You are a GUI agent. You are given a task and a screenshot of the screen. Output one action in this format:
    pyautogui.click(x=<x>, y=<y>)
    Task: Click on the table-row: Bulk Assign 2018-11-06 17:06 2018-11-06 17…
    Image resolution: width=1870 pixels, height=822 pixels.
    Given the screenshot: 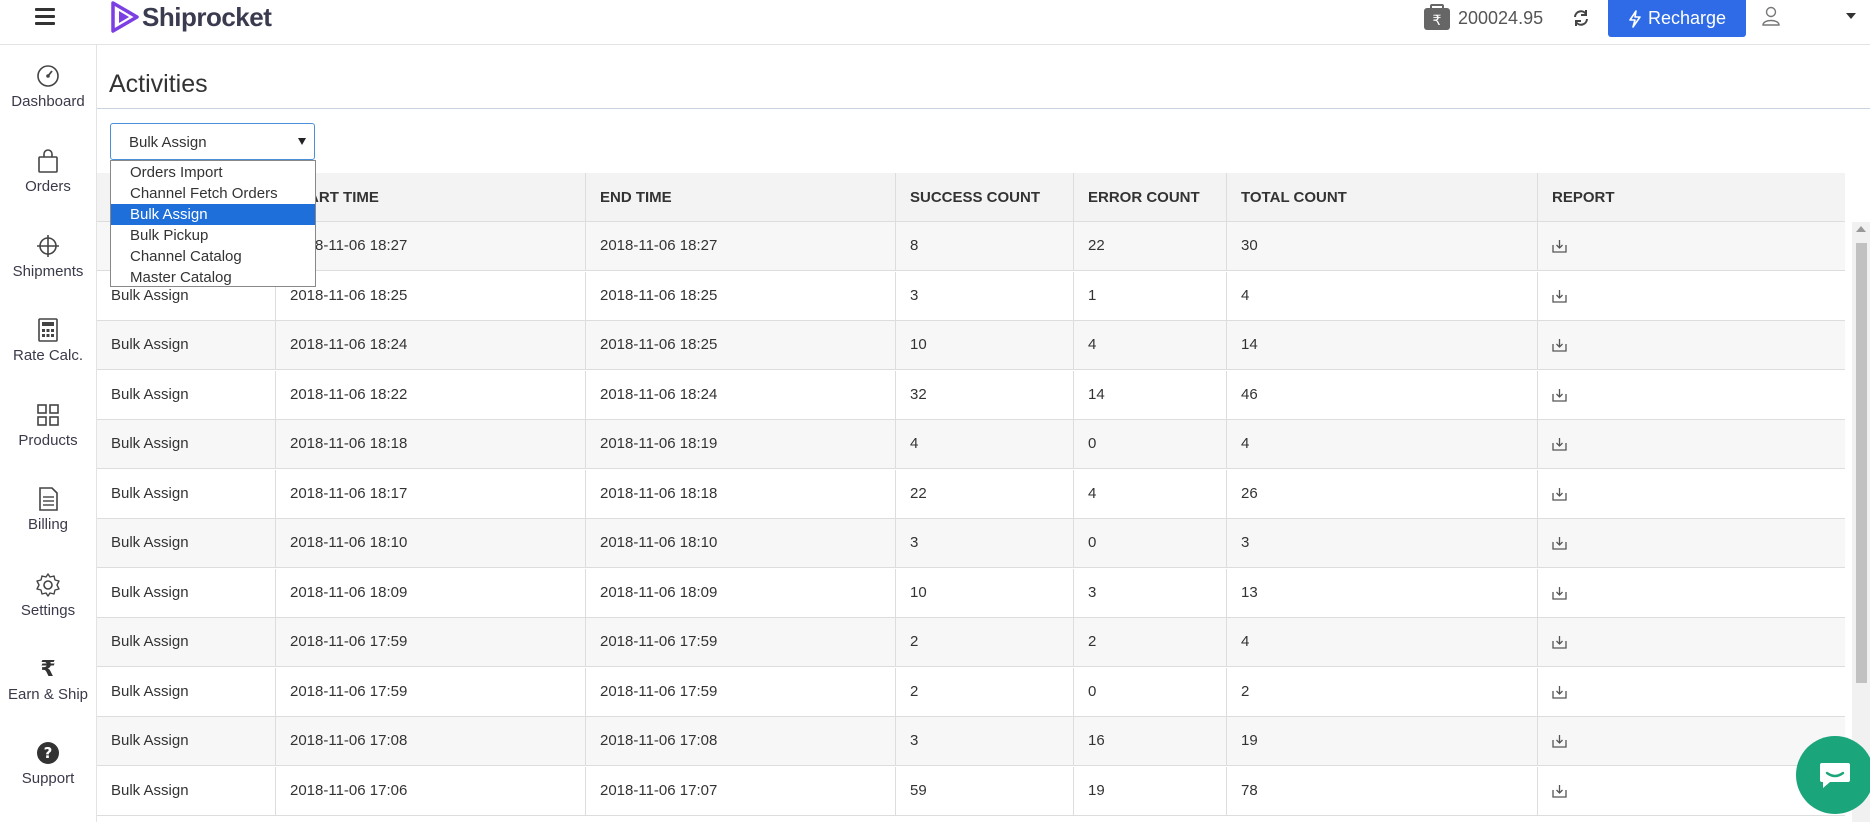 What is the action you would take?
    pyautogui.click(x=971, y=791)
    